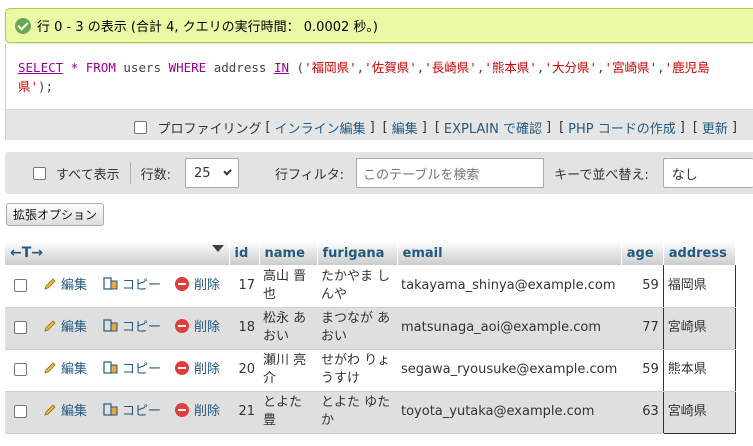 This screenshot has width=753, height=446. What do you see at coordinates (88, 175) in the screenshot?
I see `show-all-label: すべて表示` at bounding box center [88, 175].